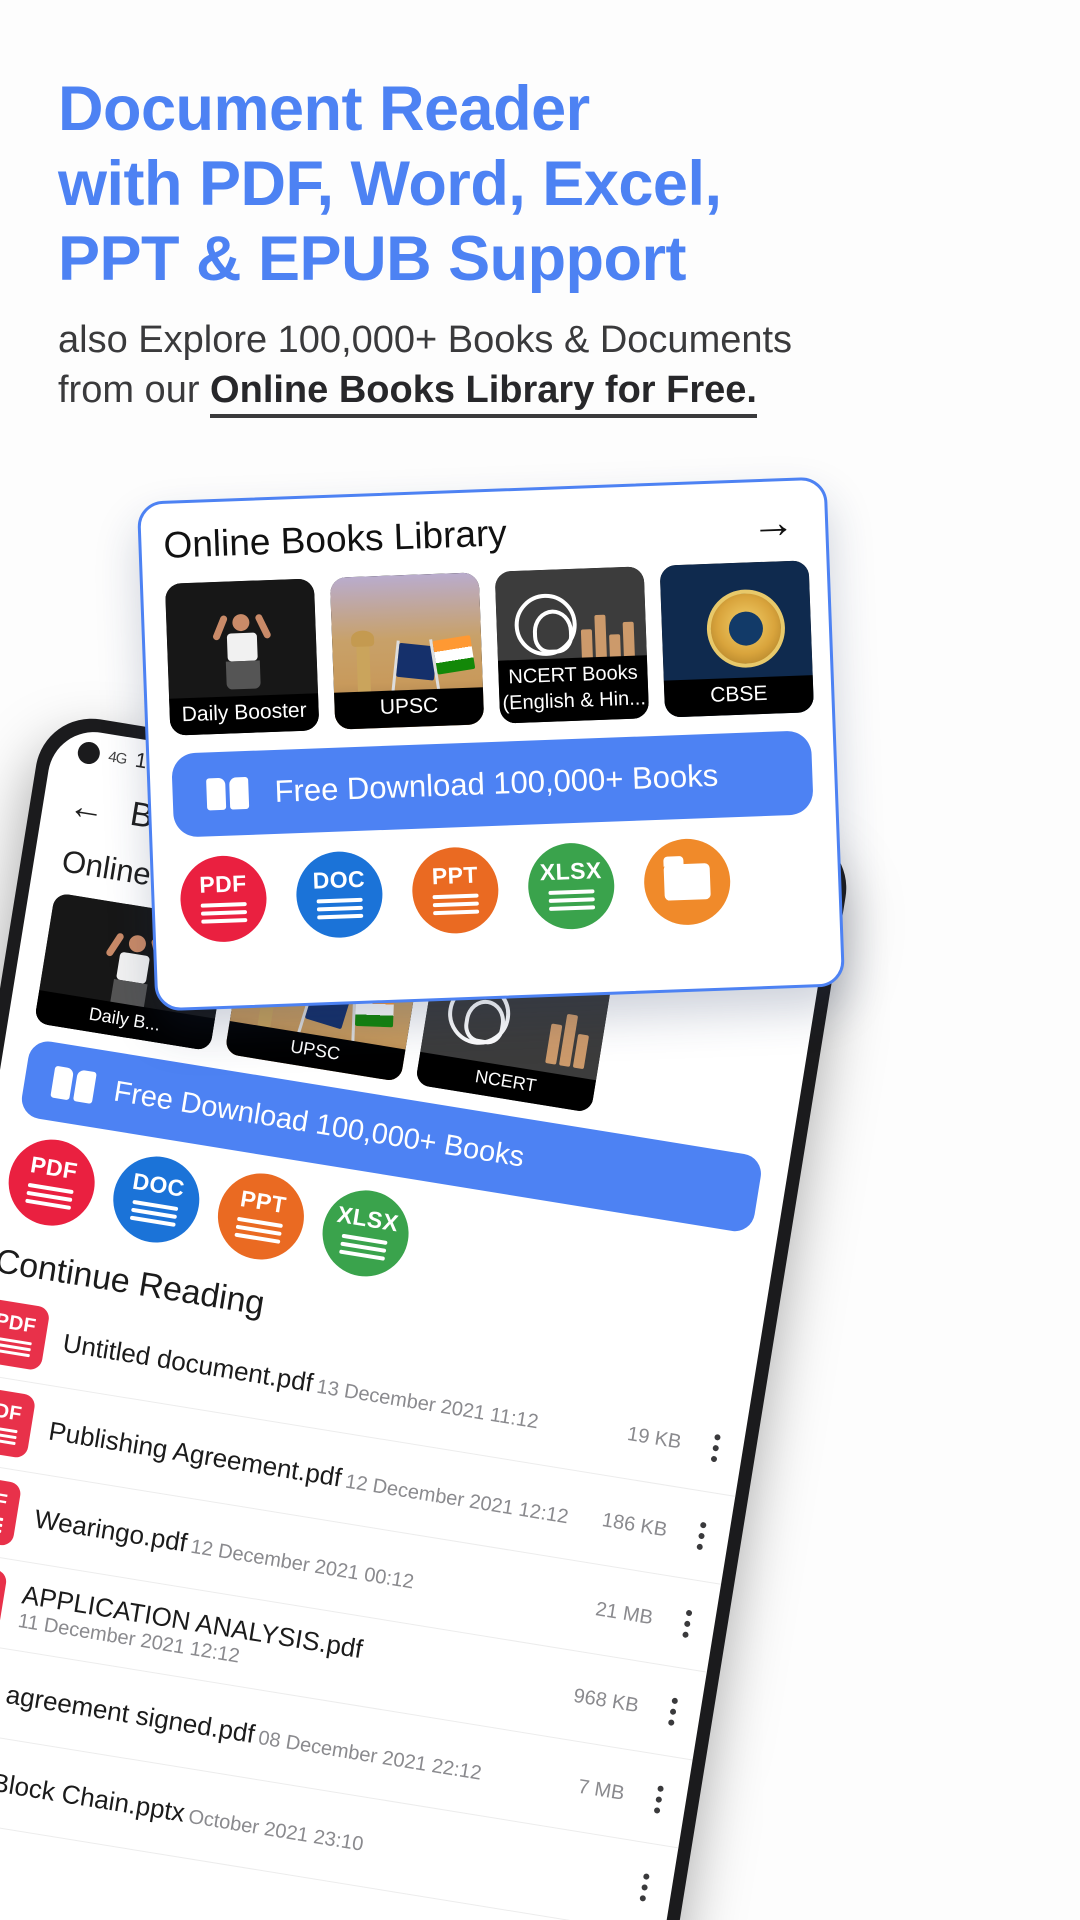 The height and width of the screenshot is (1920, 1080). What do you see at coordinates (324, 109) in the screenshot?
I see `headline-line-1: Document Reader` at bounding box center [324, 109].